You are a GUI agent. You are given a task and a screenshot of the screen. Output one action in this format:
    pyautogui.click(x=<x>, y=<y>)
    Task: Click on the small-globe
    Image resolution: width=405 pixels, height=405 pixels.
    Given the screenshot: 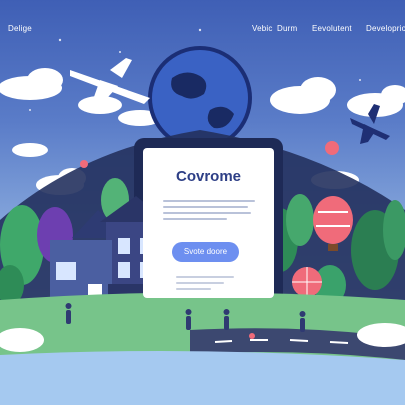 What is the action you would take?
    pyautogui.click(x=307, y=282)
    